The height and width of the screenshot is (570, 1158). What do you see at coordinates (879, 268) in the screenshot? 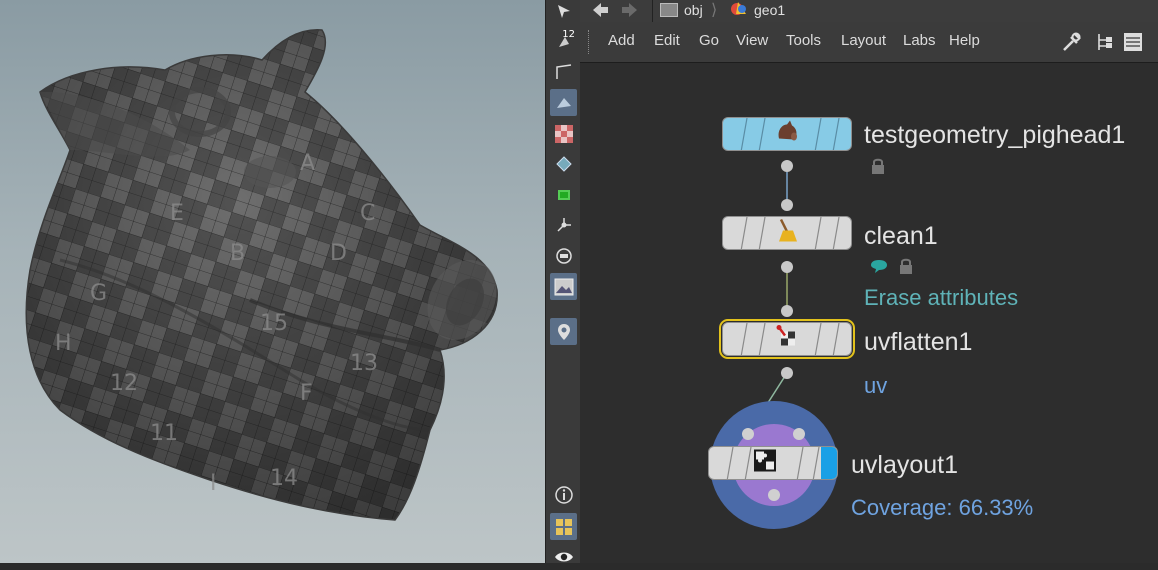
I see `comment-icon` at bounding box center [879, 268].